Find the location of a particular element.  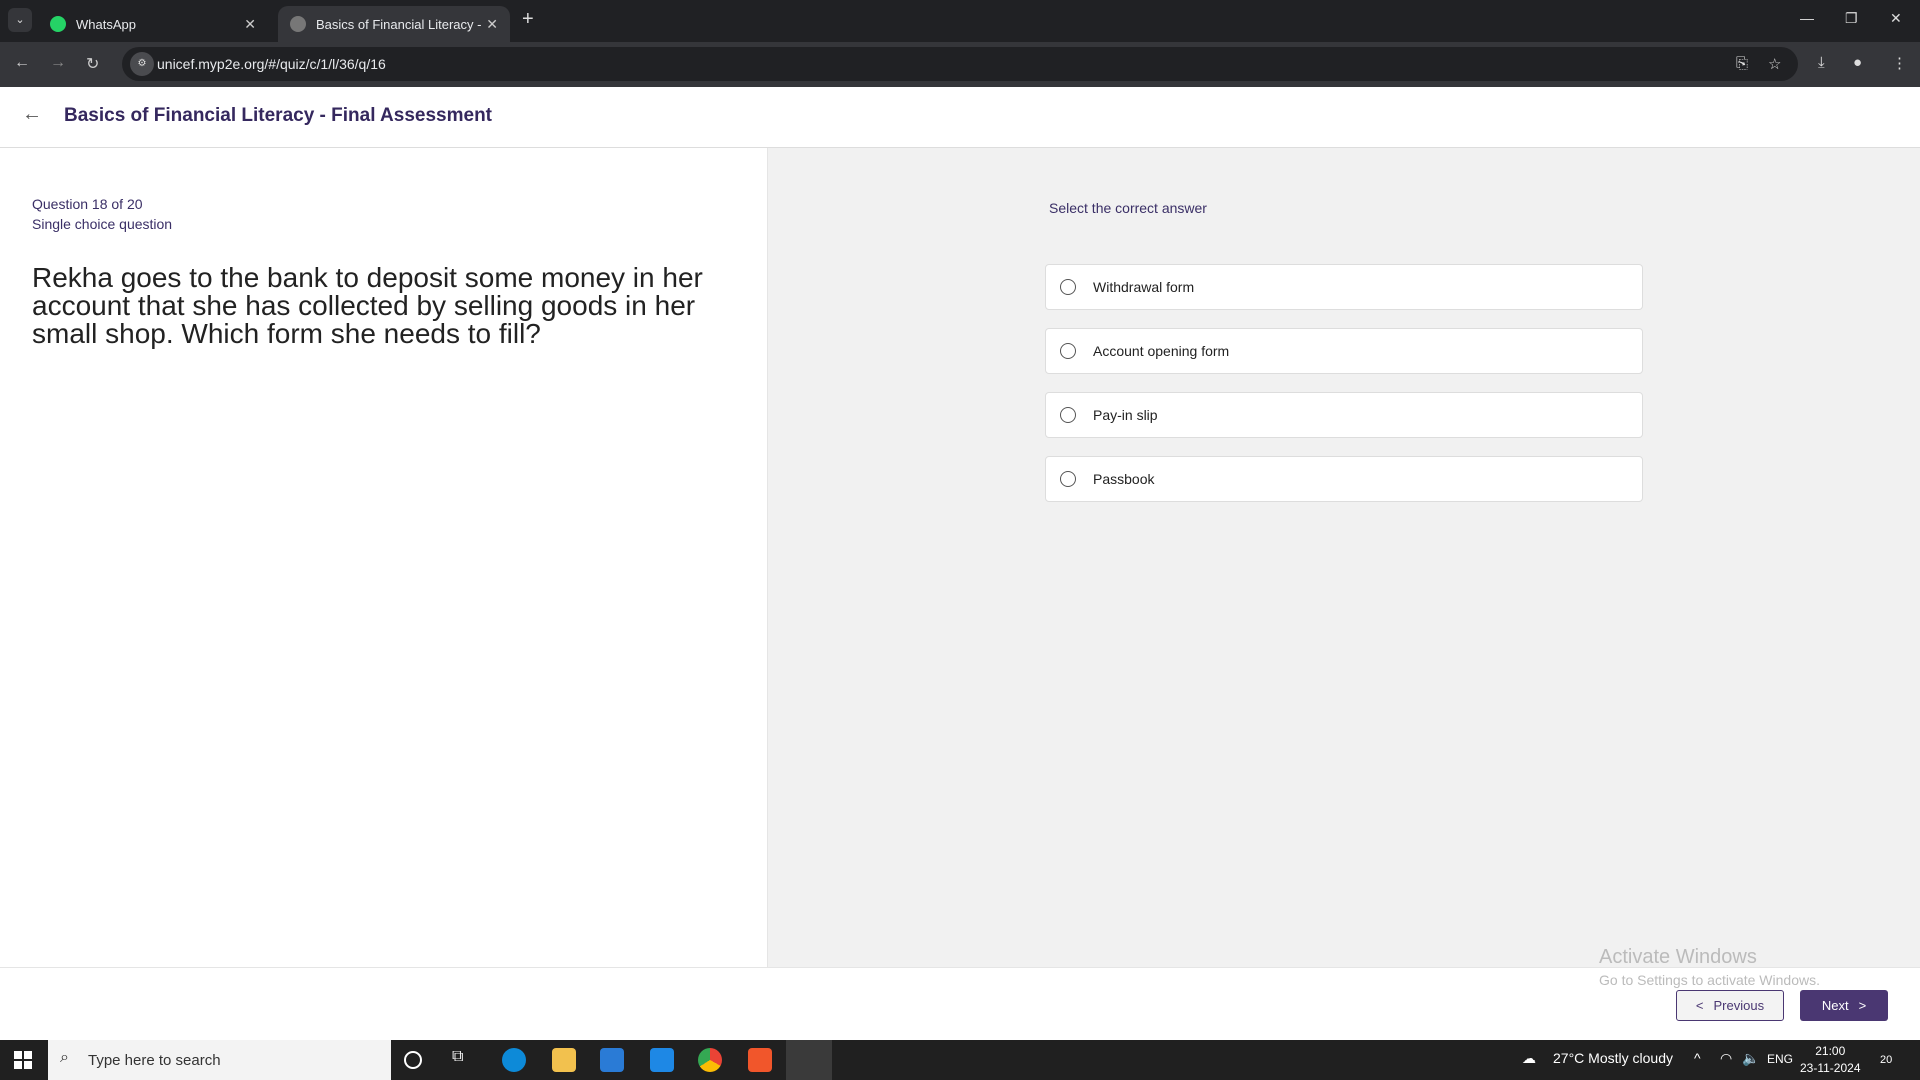

reload-icon: ↻ is located at coordinates (92, 64).